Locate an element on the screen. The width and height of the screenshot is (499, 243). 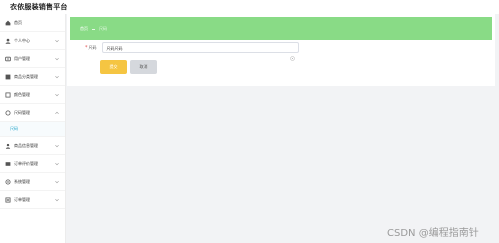
sidebar-item-home: 首页 is located at coordinates (32, 23).